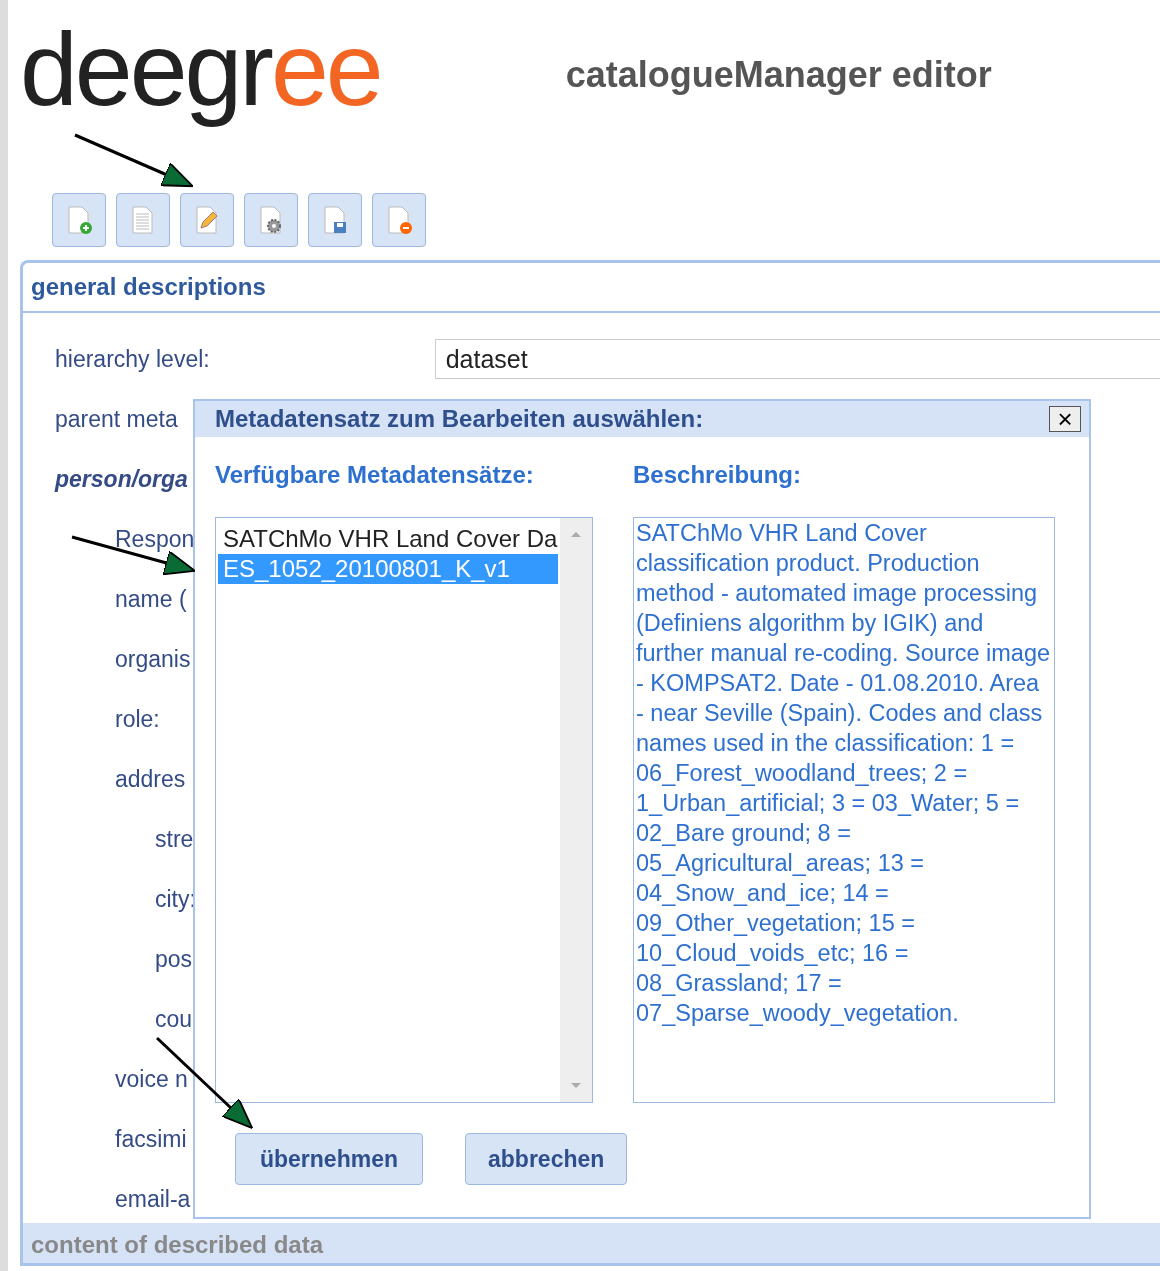 The height and width of the screenshot is (1271, 1160). What do you see at coordinates (151, 1139) in the screenshot?
I see `field-label: facsimi` at bounding box center [151, 1139].